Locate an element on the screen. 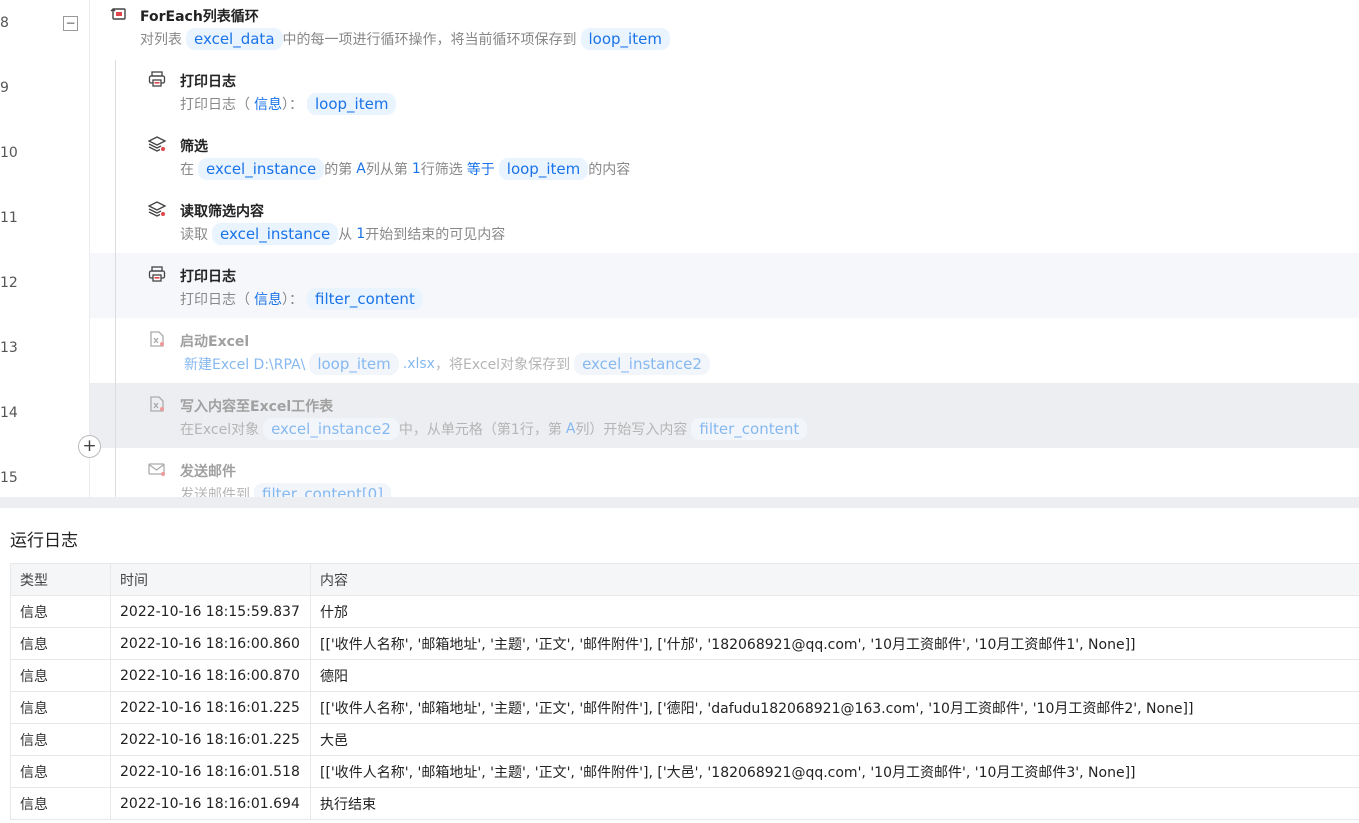  log-panel-title: 运行日志 is located at coordinates (44, 541).